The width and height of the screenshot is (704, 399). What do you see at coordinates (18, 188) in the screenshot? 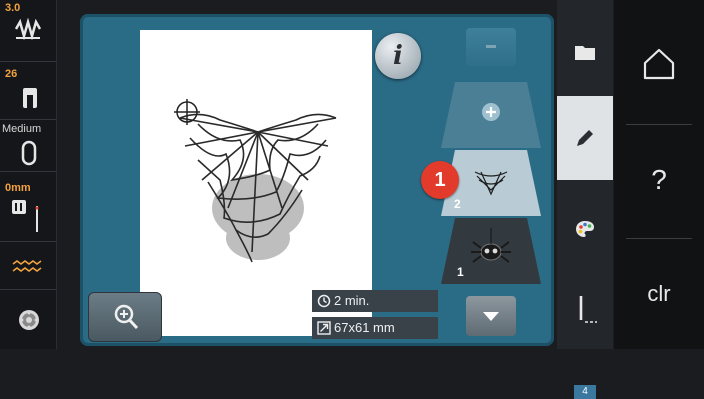
I see `stitch-offset-value: 0mm` at bounding box center [18, 188].